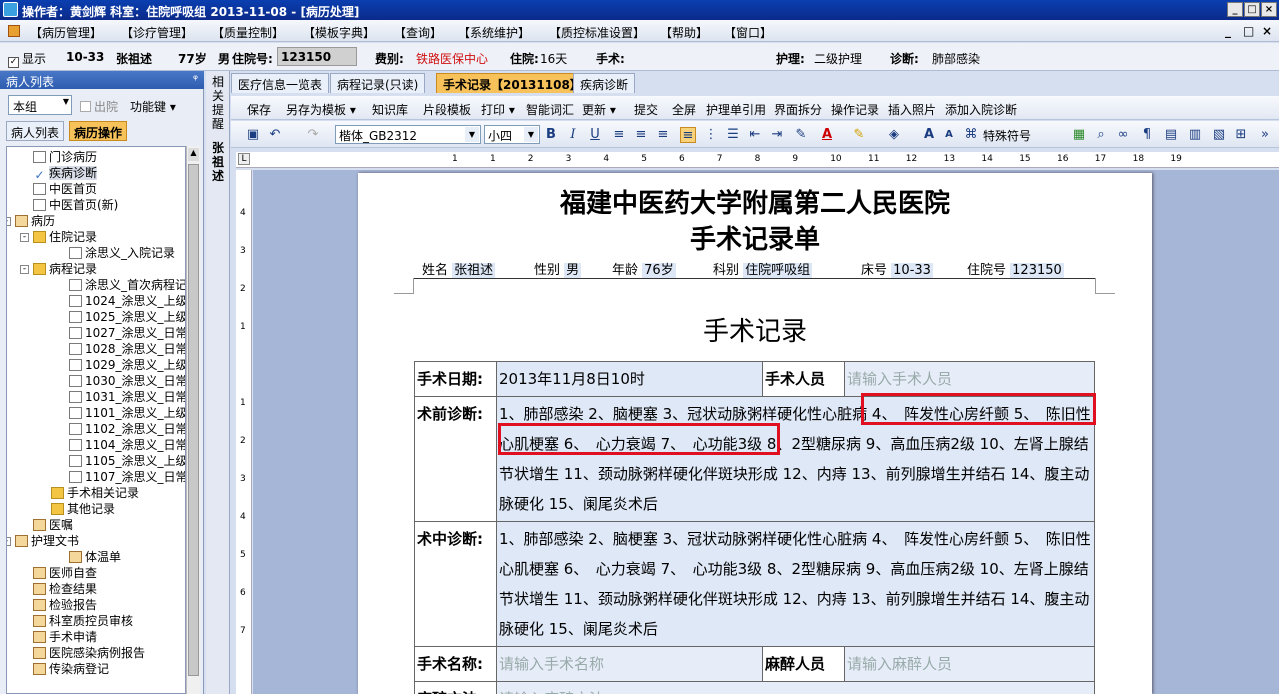 This screenshot has width=1279, height=694. I want to click on tree-item: 门诊病历, so click(65, 157).